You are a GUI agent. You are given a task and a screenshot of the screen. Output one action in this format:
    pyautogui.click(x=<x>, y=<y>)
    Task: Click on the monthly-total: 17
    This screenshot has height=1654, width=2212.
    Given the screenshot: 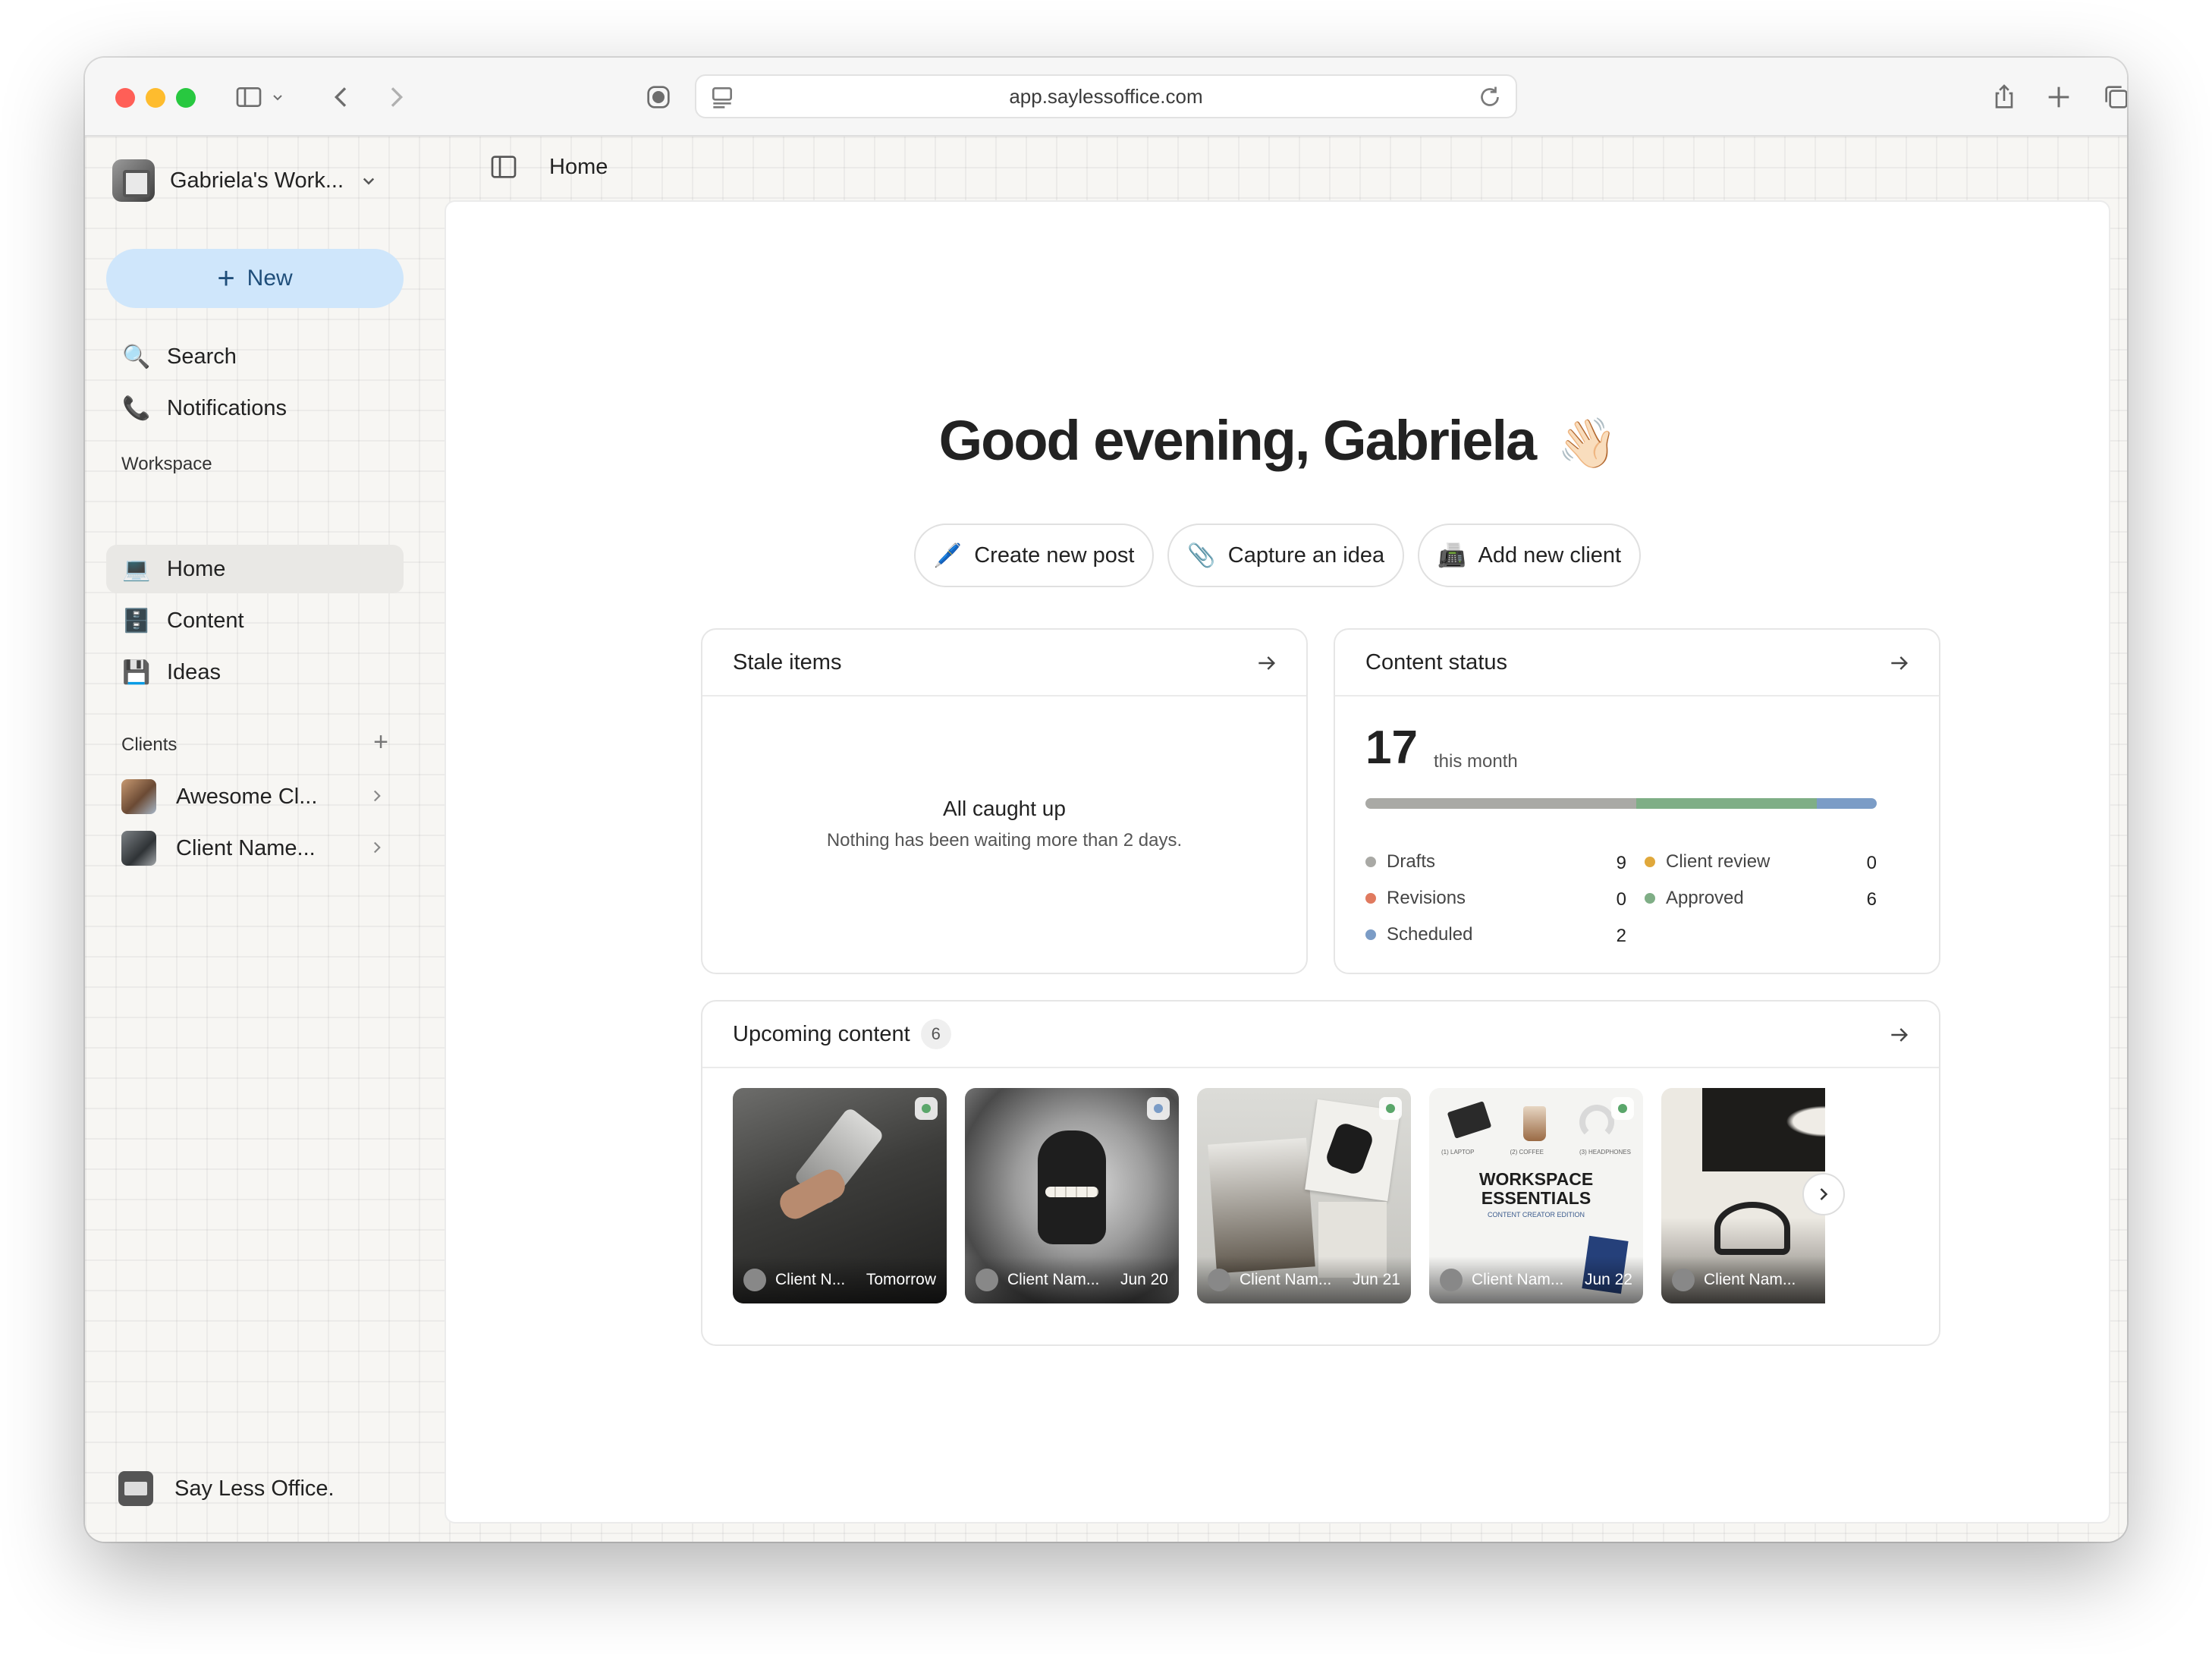 What is the action you would take?
    pyautogui.click(x=1391, y=748)
    